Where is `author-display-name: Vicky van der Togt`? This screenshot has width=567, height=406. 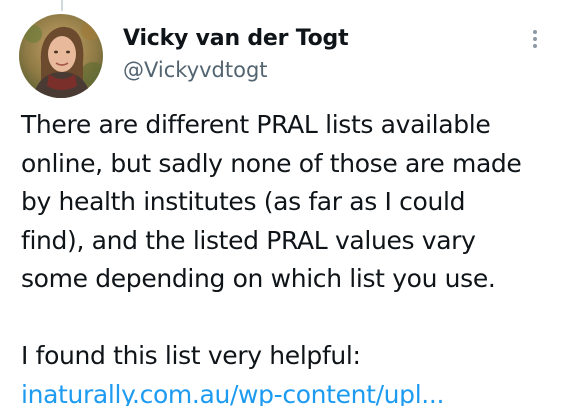 author-display-name: Vicky van der Togt is located at coordinates (236, 38).